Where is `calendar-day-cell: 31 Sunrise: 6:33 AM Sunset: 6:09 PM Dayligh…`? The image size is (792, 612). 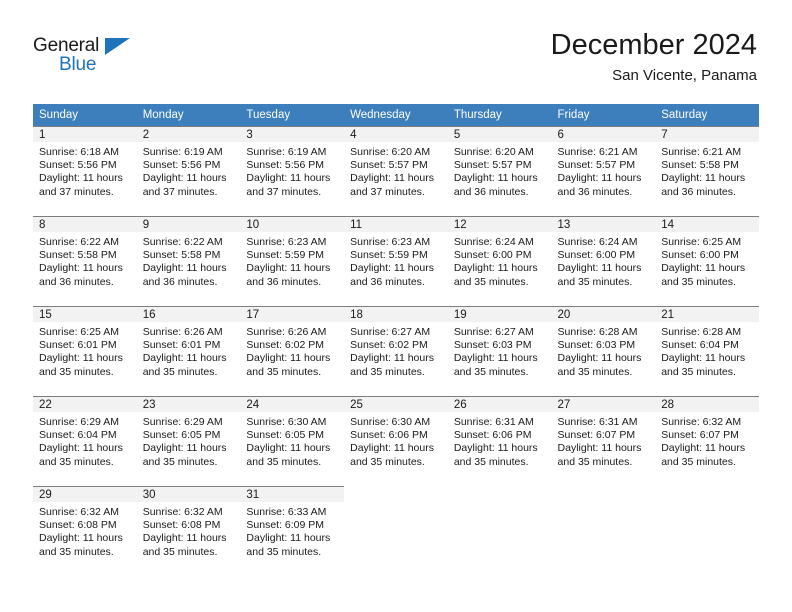
calendar-day-cell: 31 Sunrise: 6:33 AM Sunset: 6:09 PM Dayligh… is located at coordinates (292, 531).